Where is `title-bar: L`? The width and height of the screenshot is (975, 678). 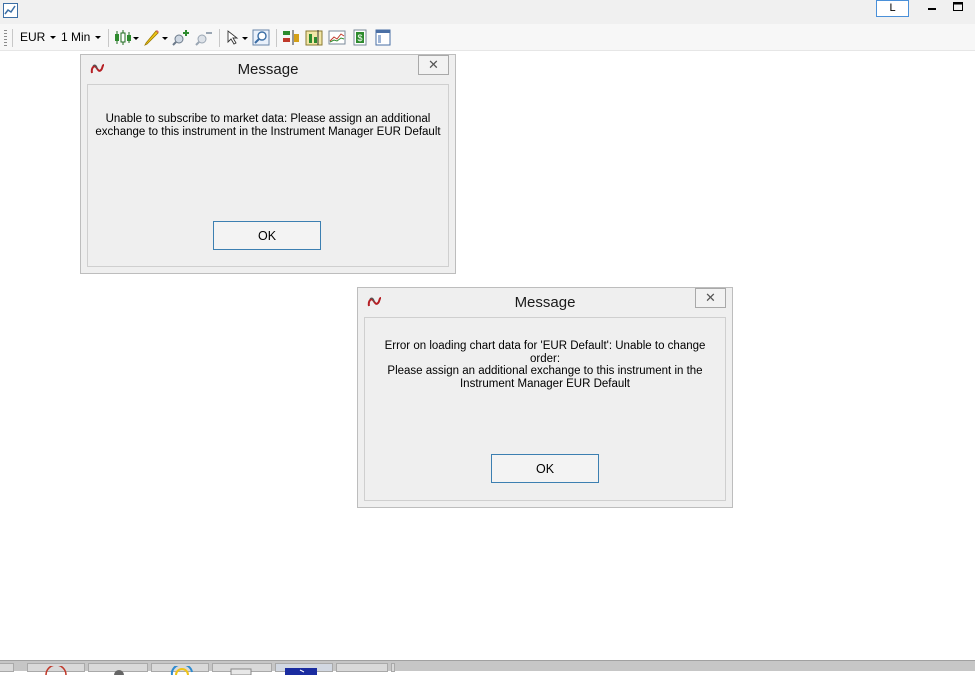
title-bar: L is located at coordinates (487, 12).